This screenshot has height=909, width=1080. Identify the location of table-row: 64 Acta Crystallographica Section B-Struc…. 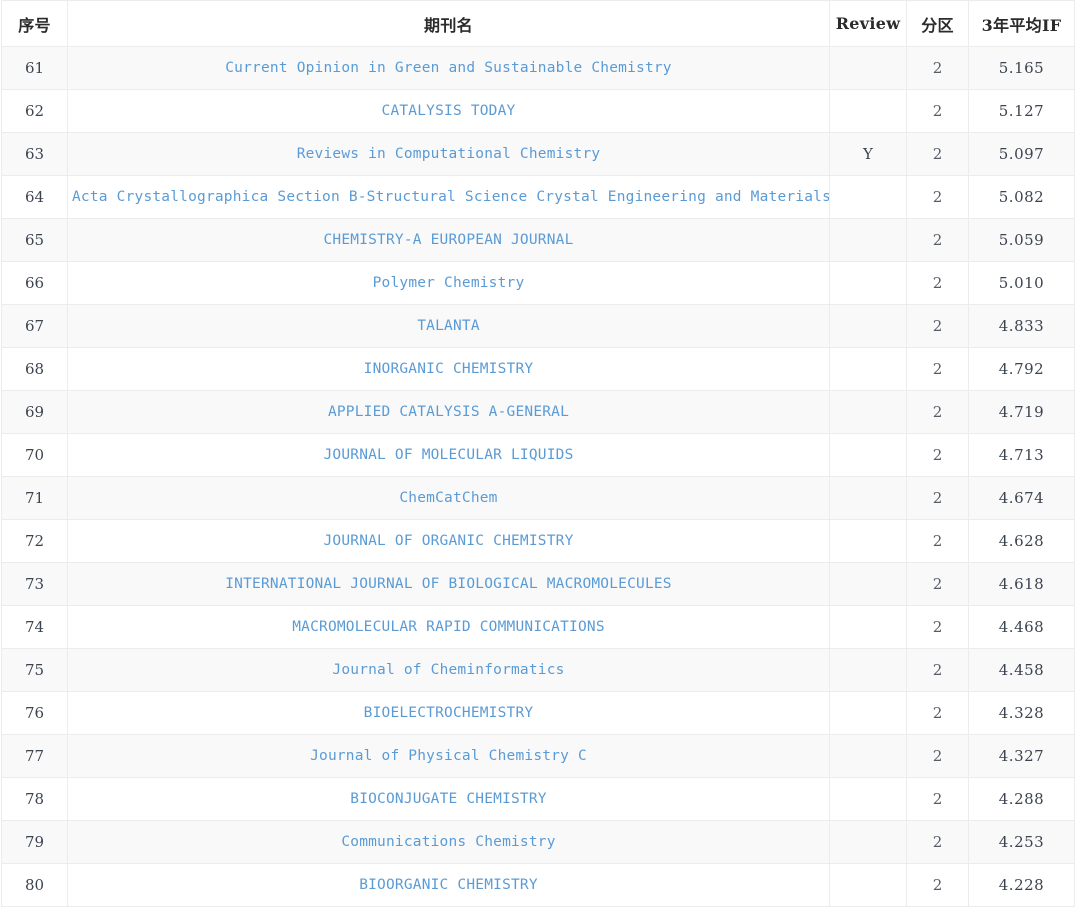
(538, 197).